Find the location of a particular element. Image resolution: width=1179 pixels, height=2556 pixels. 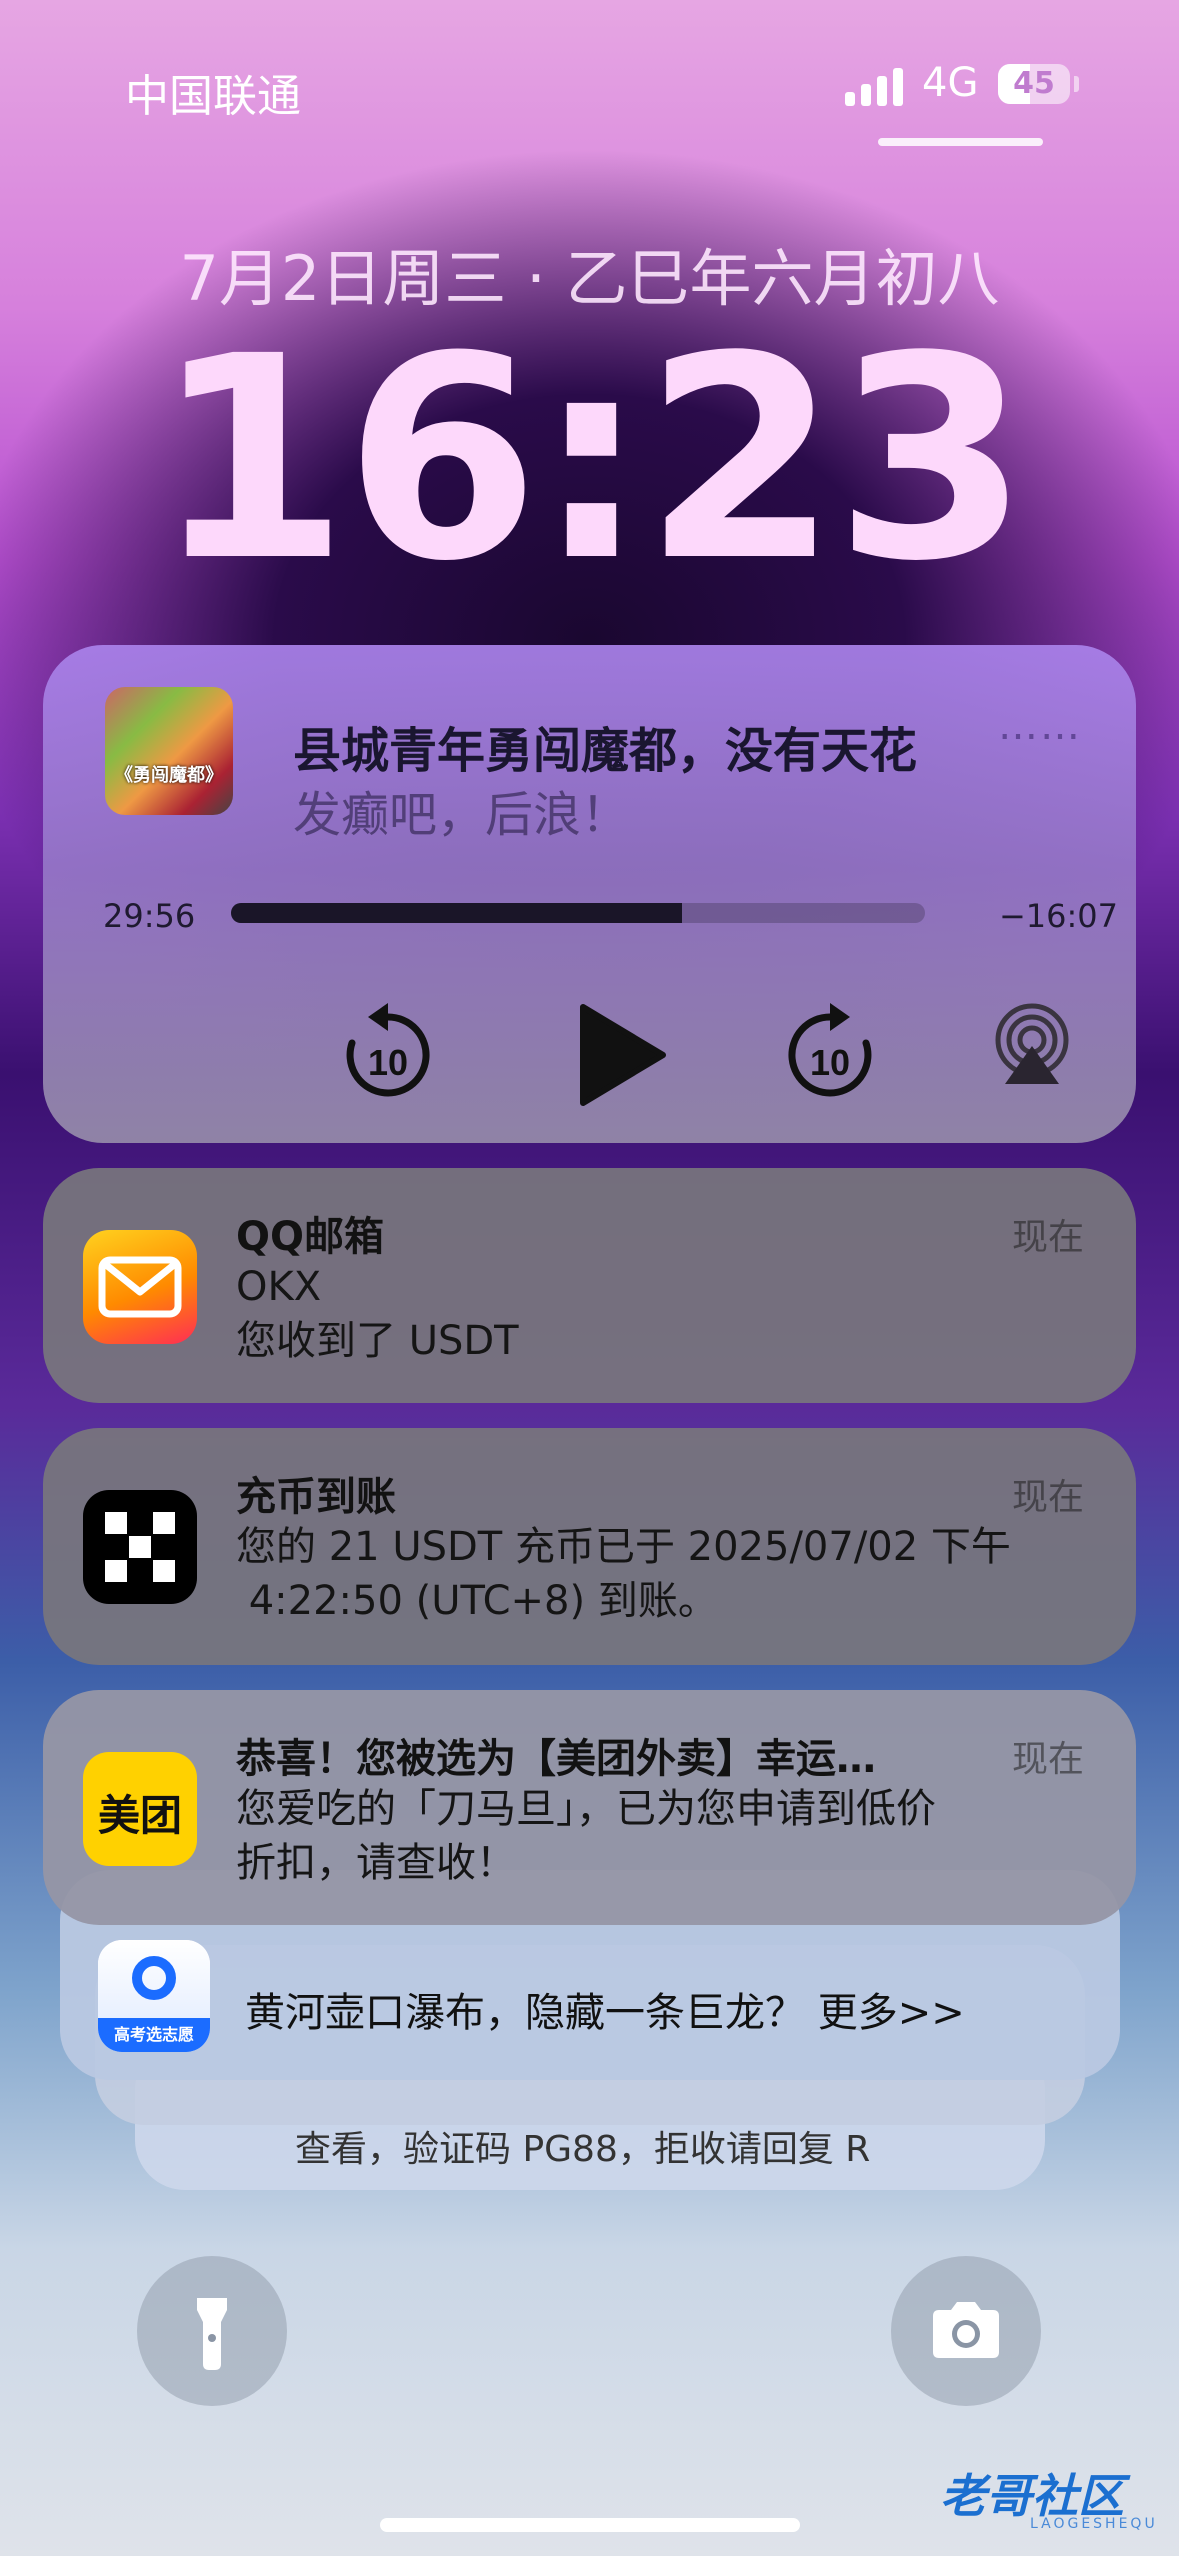

remaining-time: −16:07 is located at coordinates (1058, 916).